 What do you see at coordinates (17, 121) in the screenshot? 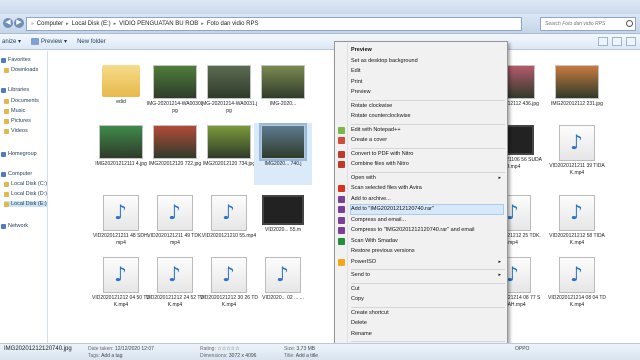
I see `sidebar-item-pictures: Pictures` at bounding box center [17, 121].